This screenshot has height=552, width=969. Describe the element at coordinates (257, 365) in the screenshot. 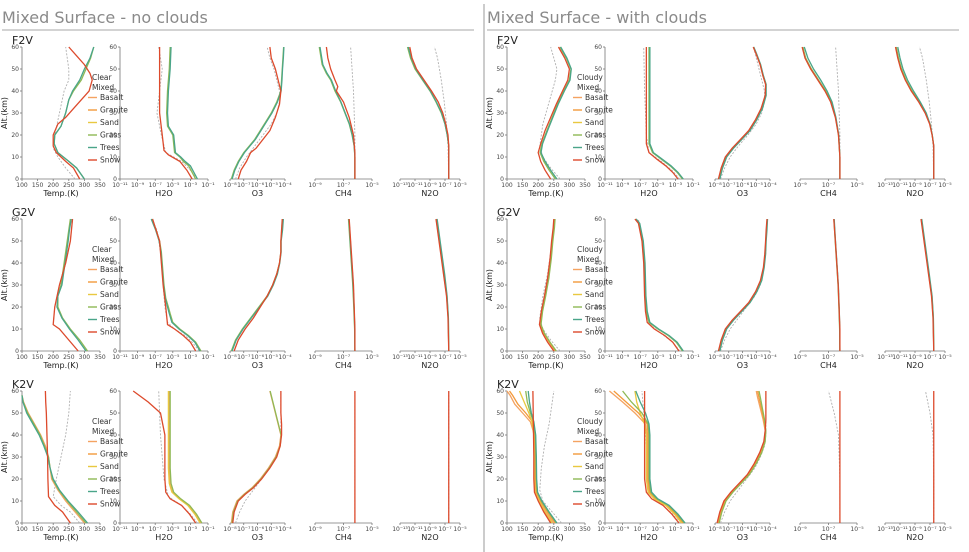

I see `x-axis-label: O3` at that location.